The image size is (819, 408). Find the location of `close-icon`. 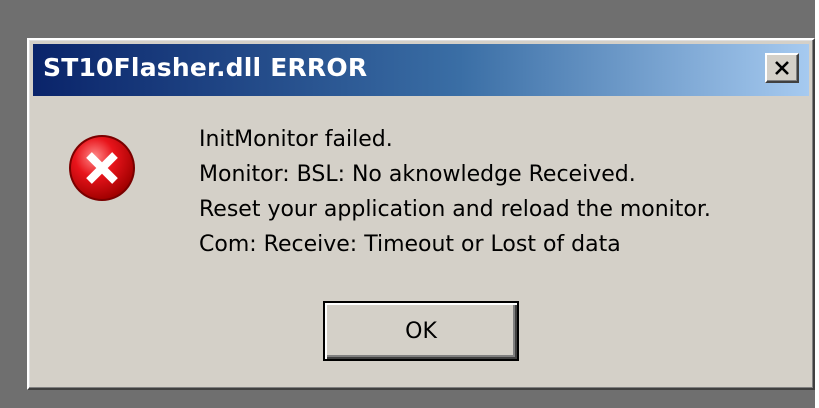

close-icon is located at coordinates (782, 68).